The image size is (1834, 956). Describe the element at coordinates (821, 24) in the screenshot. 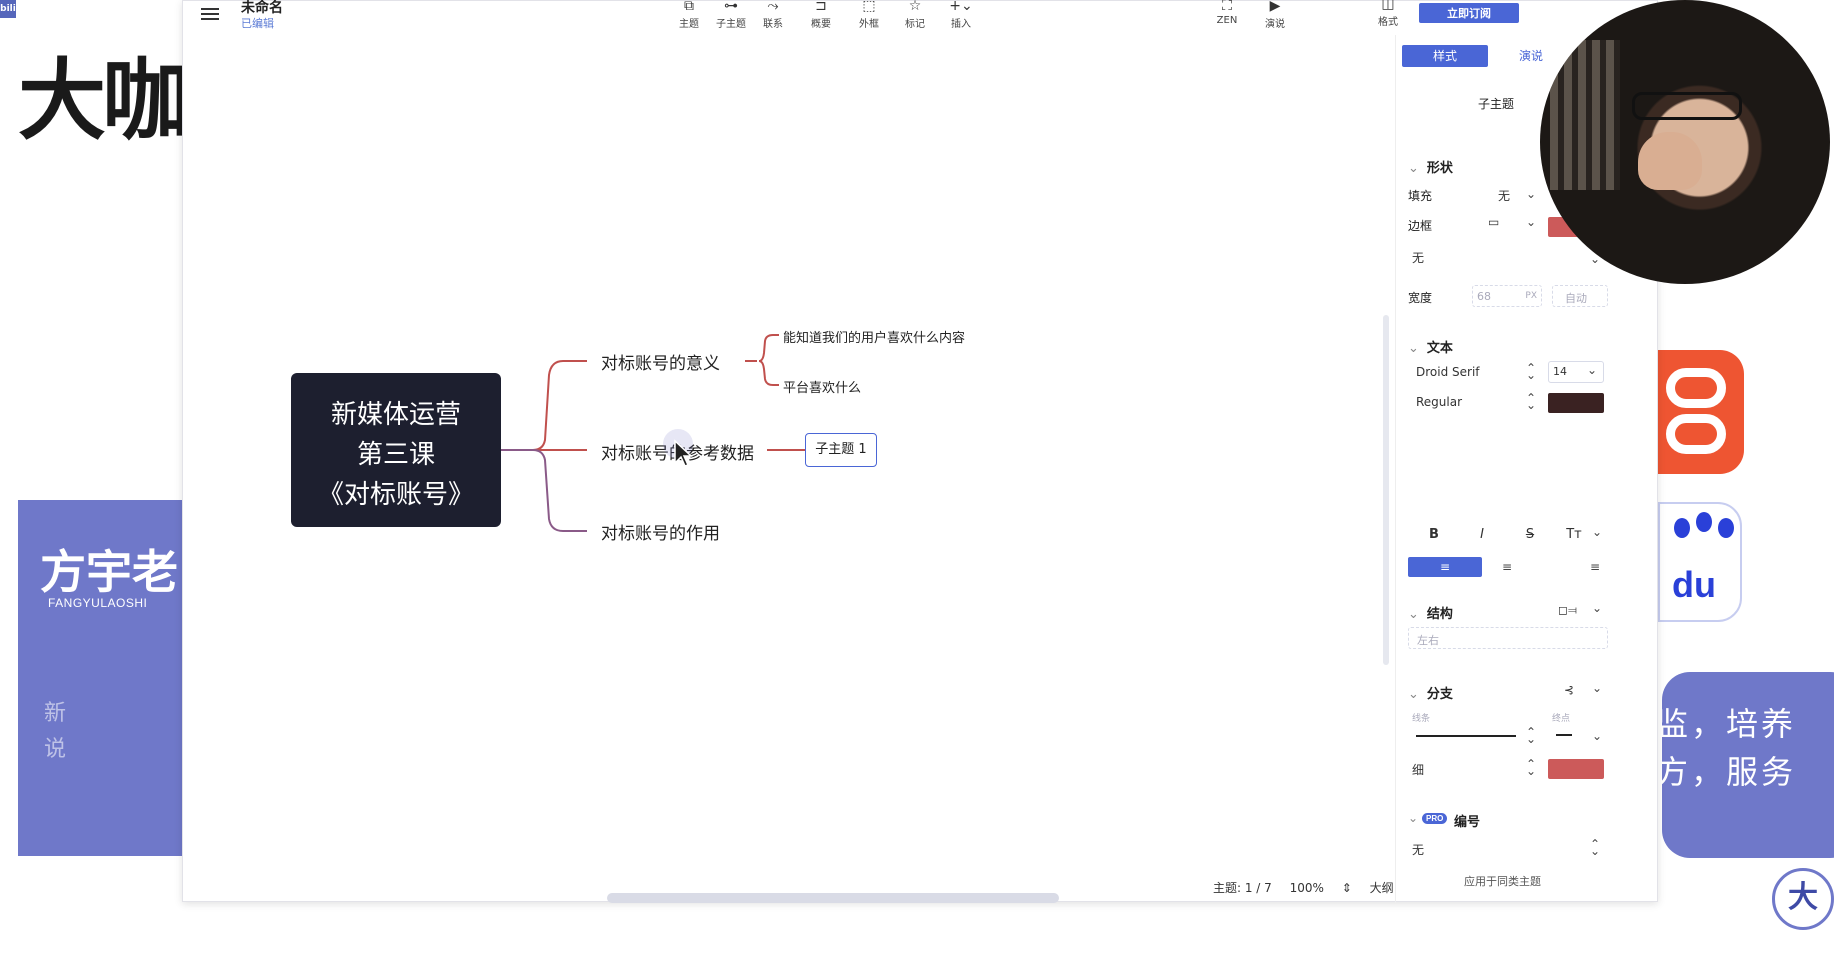

I see `toolbar-label: 概要` at that location.